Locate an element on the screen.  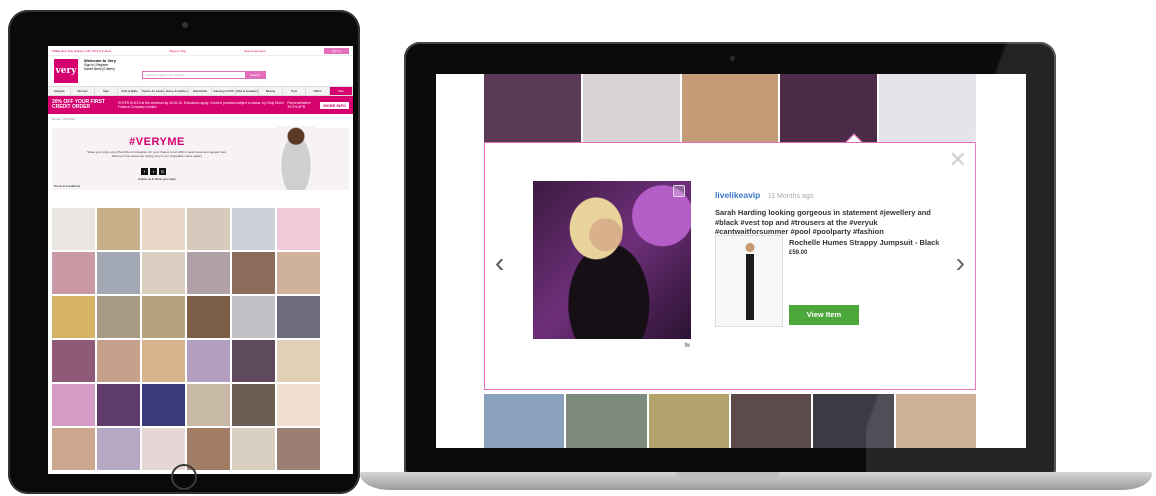
close-icon: ✕ is located at coordinates (958, 160).